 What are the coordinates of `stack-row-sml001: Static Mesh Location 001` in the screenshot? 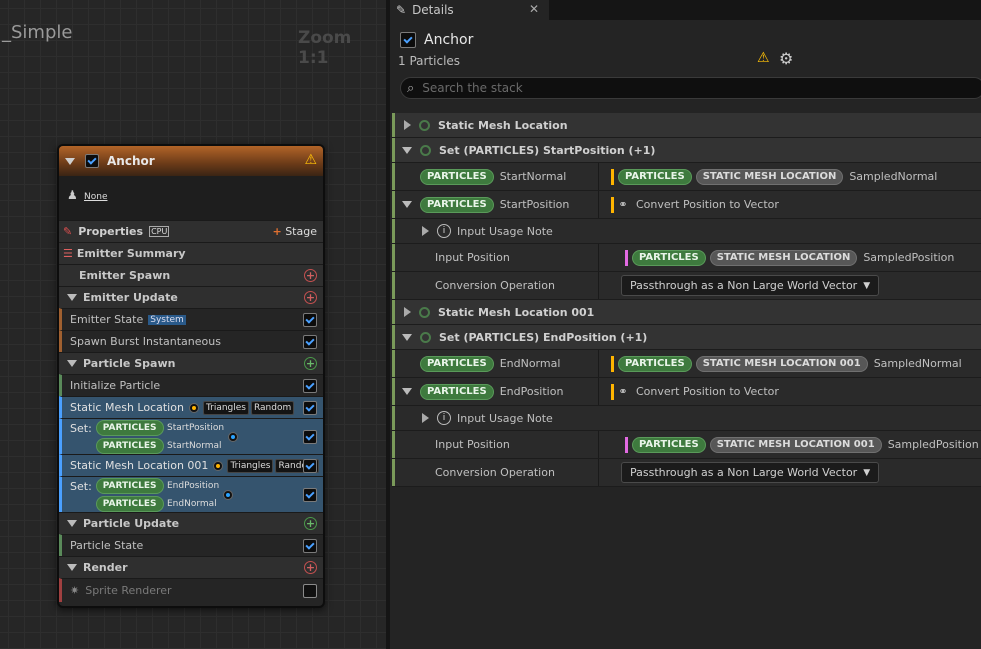 It's located at (686, 312).